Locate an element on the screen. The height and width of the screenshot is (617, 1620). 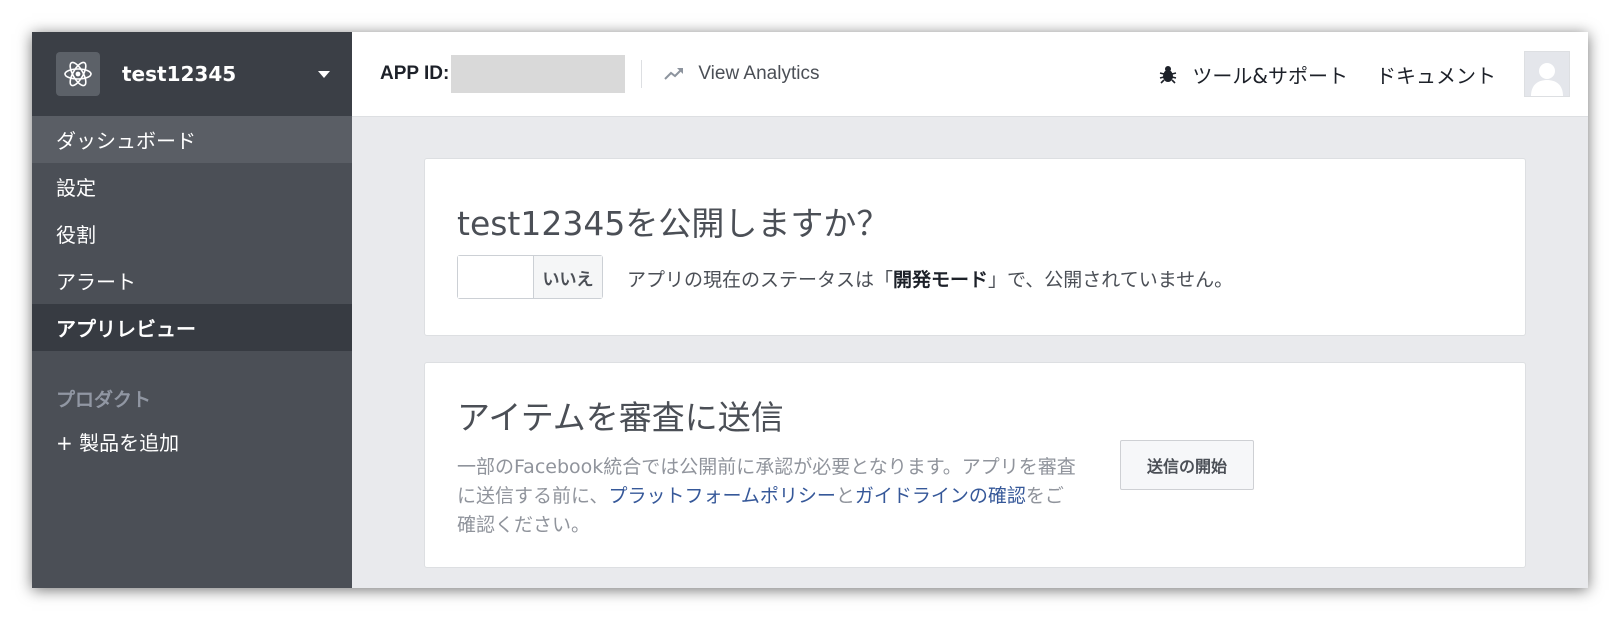
avatar is located at coordinates (1547, 74).